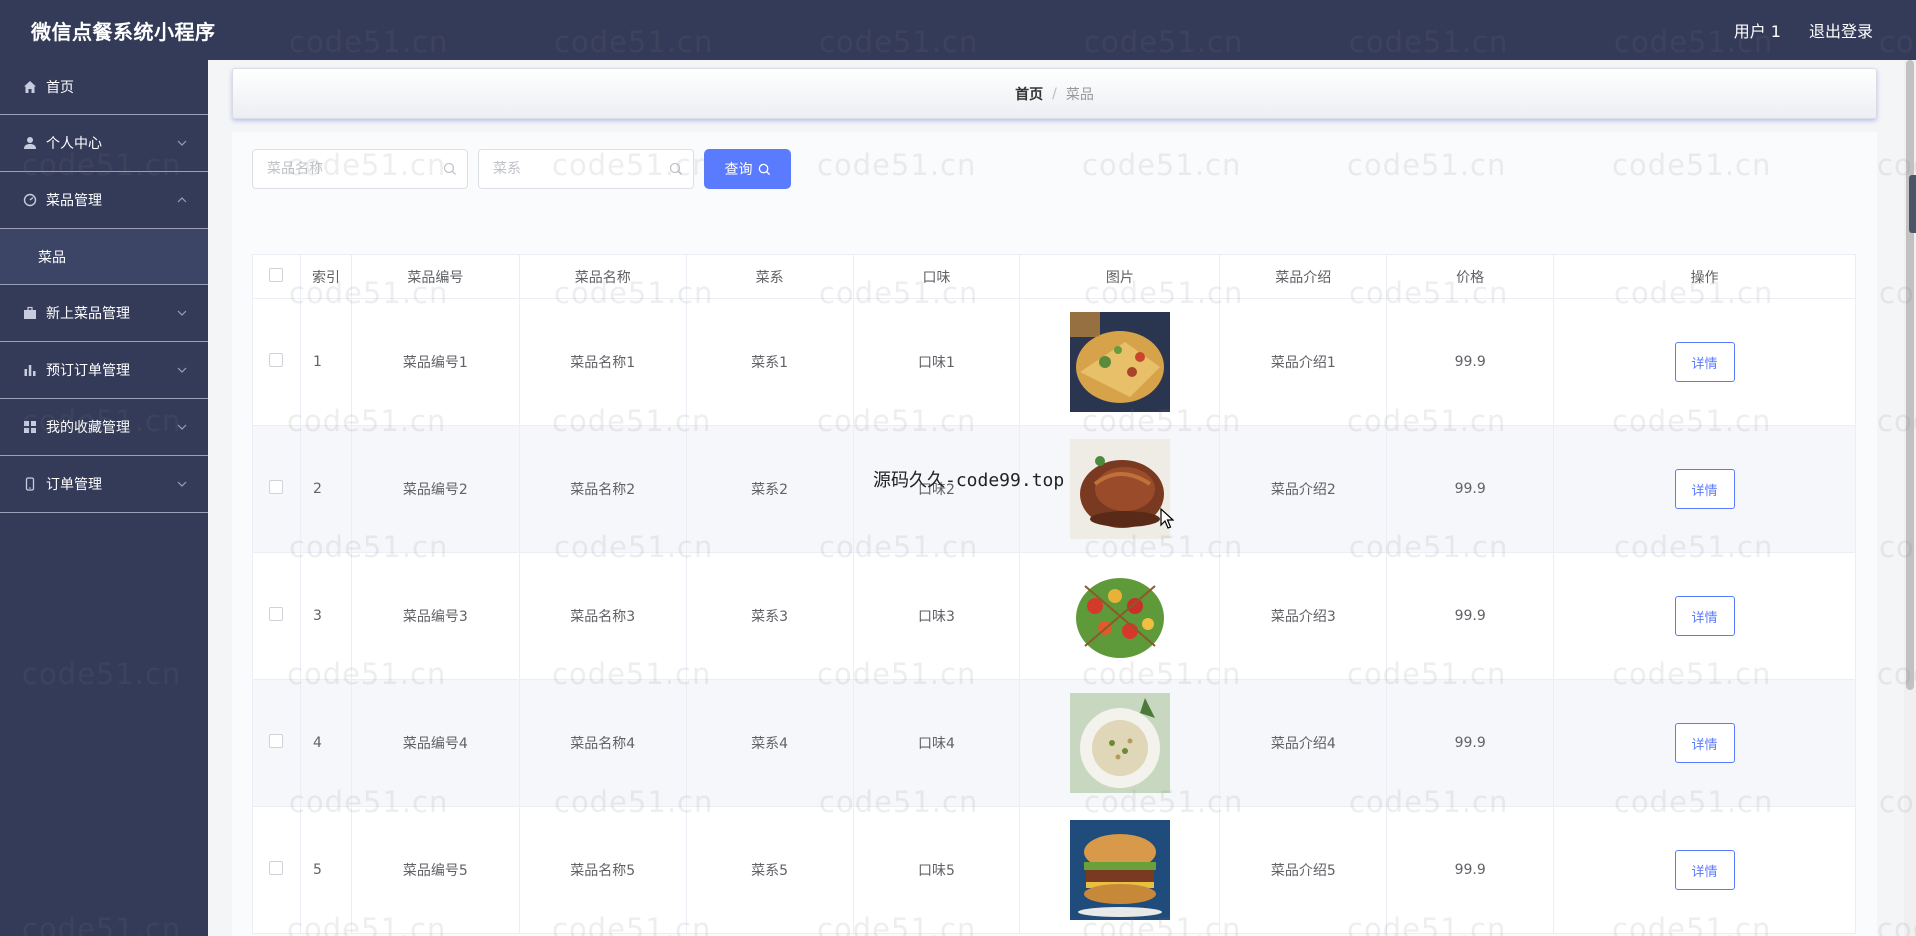 The image size is (1916, 936). What do you see at coordinates (104, 484) in the screenshot?
I see `sidebar-item-order-management: 订单管理` at bounding box center [104, 484].